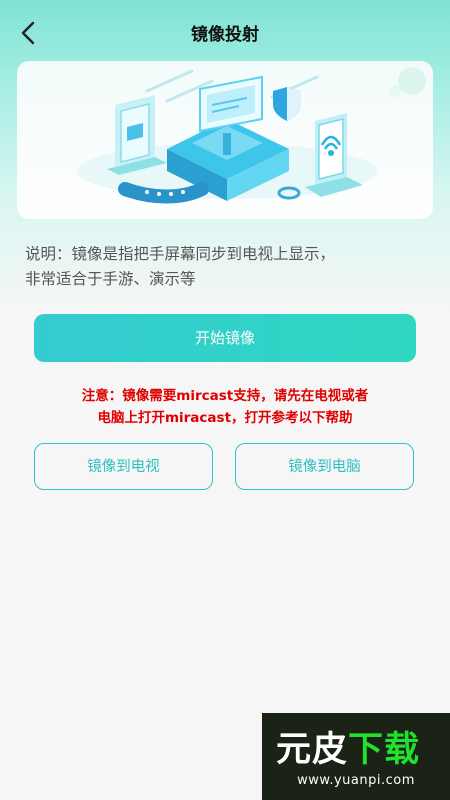  What do you see at coordinates (180, 254) in the screenshot?
I see `description-line-1: 说明：镜像是指把手屏幕同步到电视上显示，` at bounding box center [180, 254].